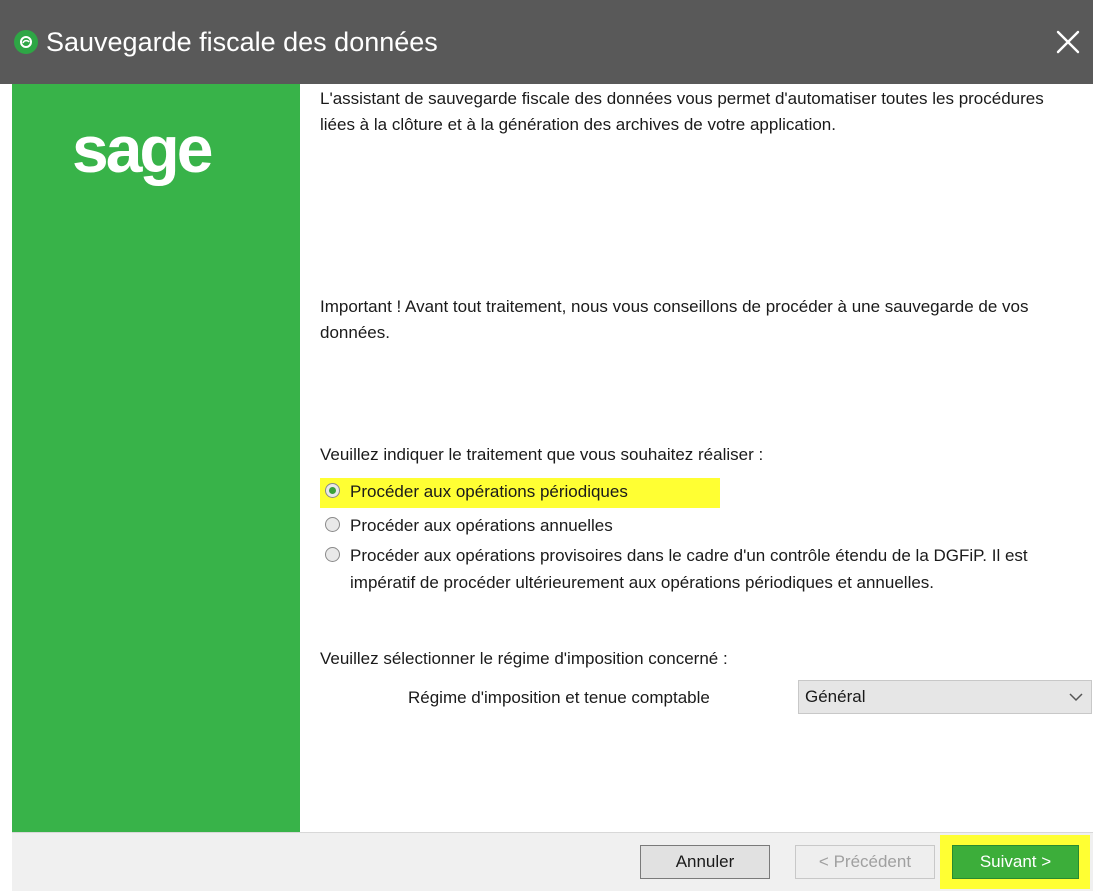  What do you see at coordinates (702, 525) in the screenshot?
I see `option-annual: Procéder aux opérations annuelles` at bounding box center [702, 525].